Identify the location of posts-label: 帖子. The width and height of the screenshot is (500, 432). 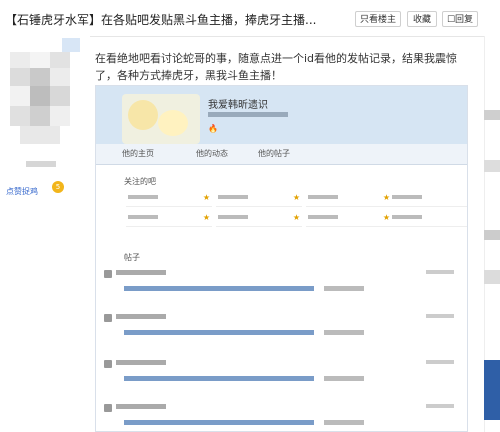
(132, 257).